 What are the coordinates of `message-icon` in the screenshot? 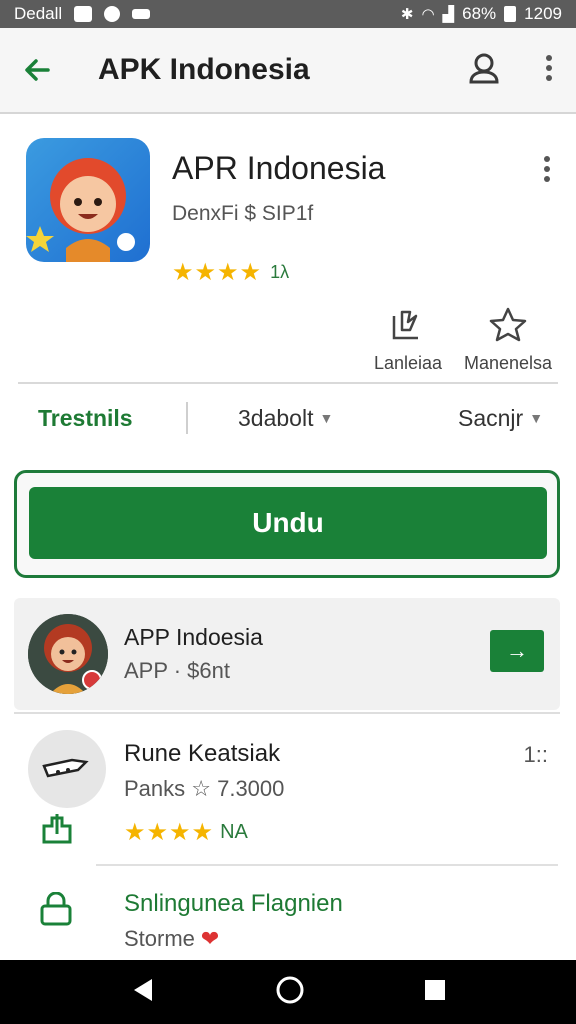 It's located at (141, 14).